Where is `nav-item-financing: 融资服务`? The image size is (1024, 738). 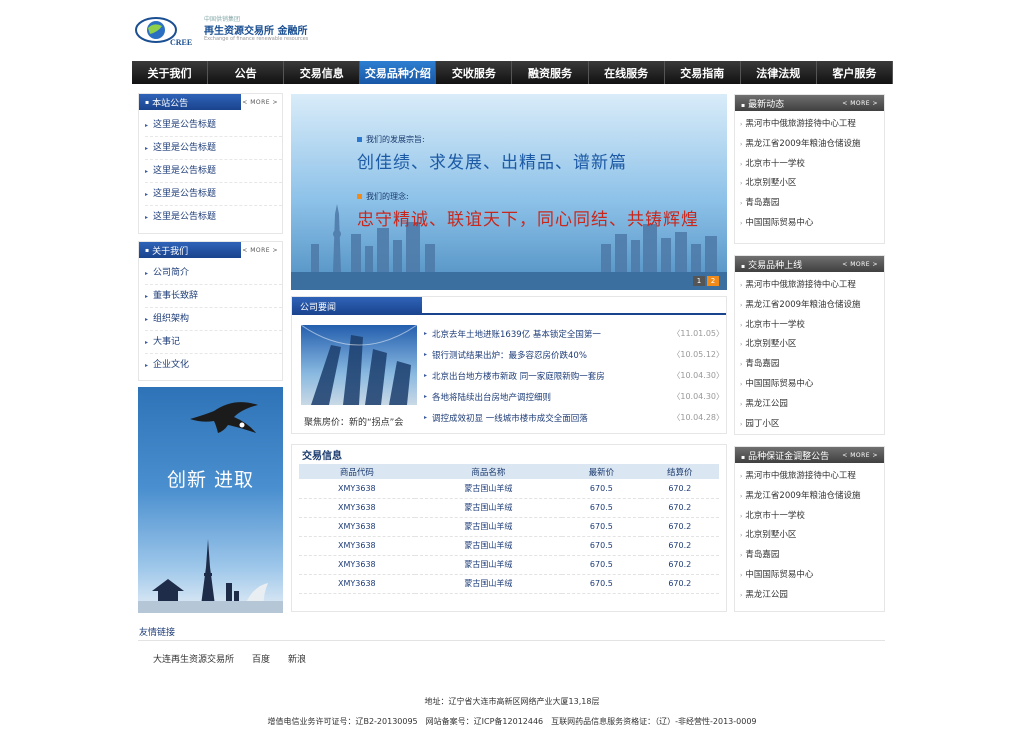 nav-item-financing: 融资服务 is located at coordinates (550, 72).